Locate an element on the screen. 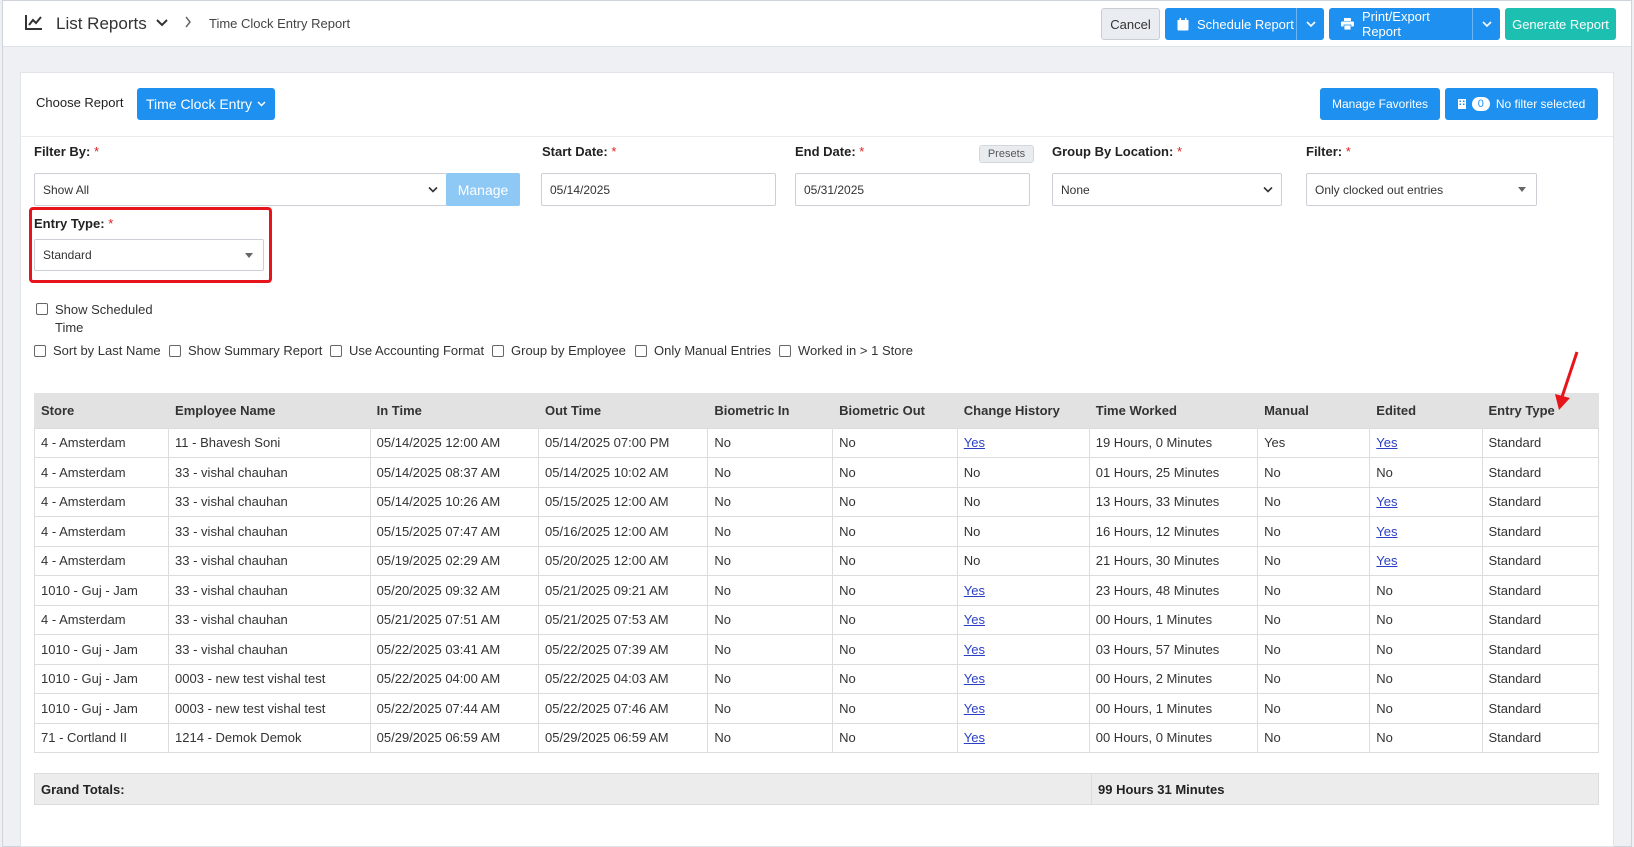 The height and width of the screenshot is (847, 1634). table-cell: 05/15/2025 12:00 AM is located at coordinates (623, 501).